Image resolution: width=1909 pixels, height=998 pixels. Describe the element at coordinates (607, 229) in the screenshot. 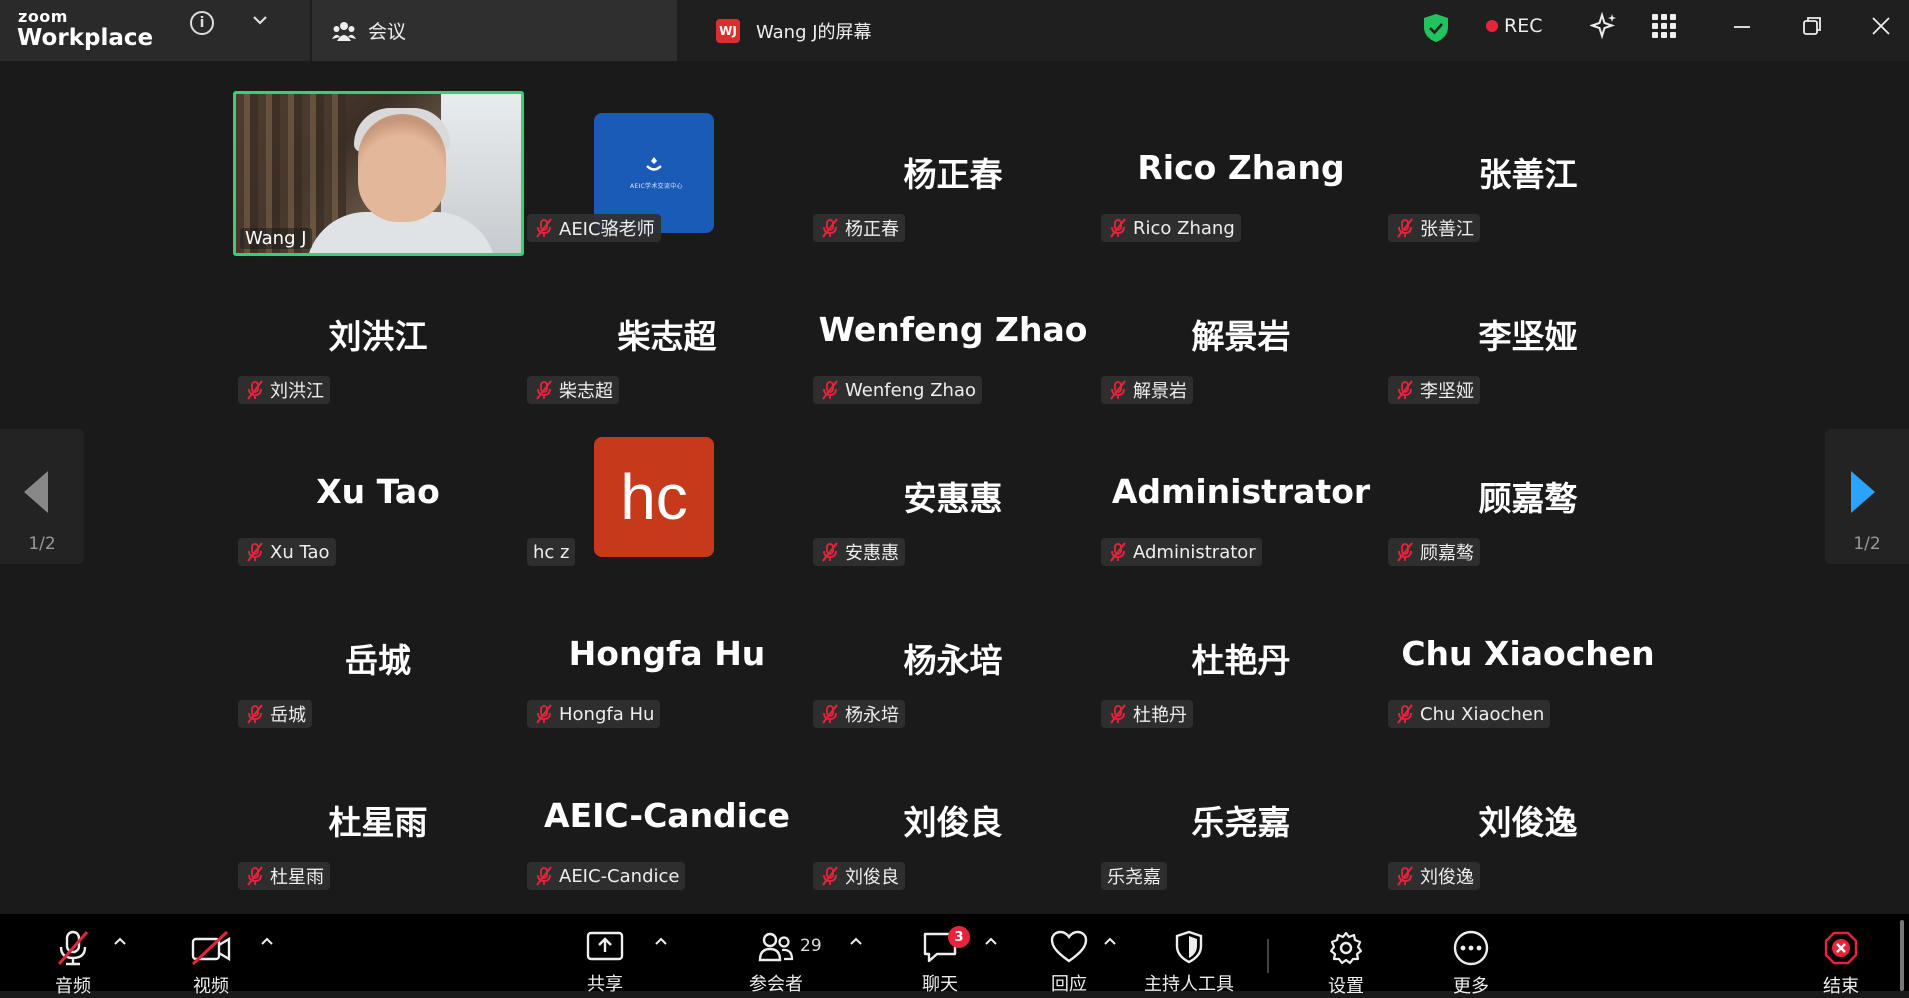

I see `participant-name: AEIC骆老师` at that location.